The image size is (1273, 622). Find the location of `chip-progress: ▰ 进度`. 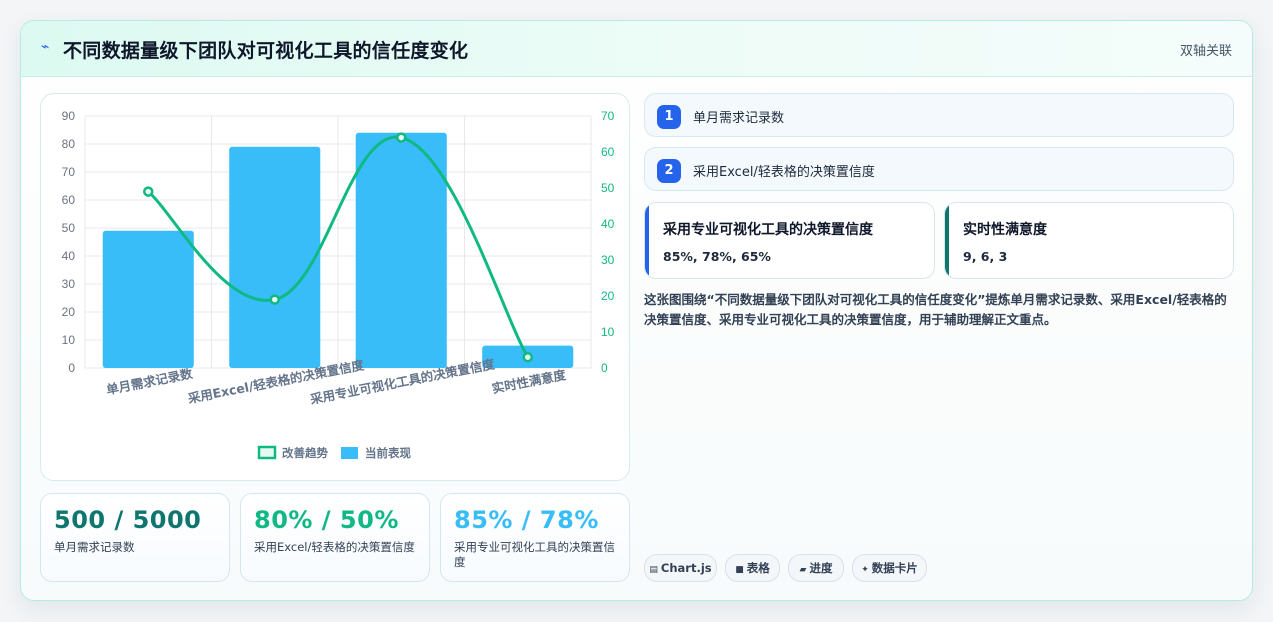

chip-progress: ▰ 进度 is located at coordinates (816, 568).